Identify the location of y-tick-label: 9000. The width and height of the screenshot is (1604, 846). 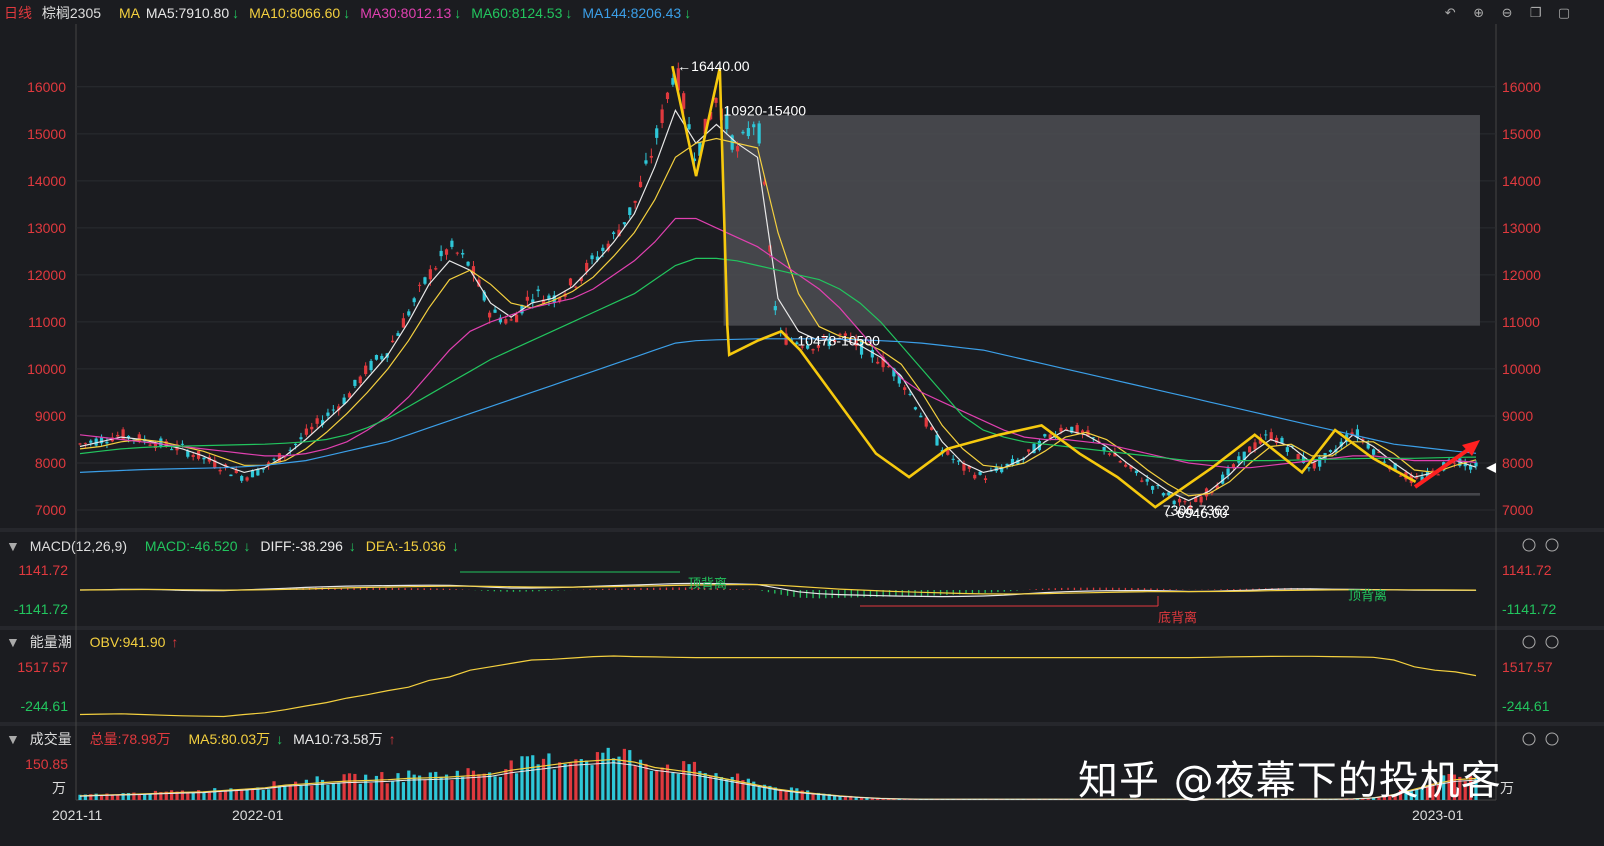
(1517, 416).